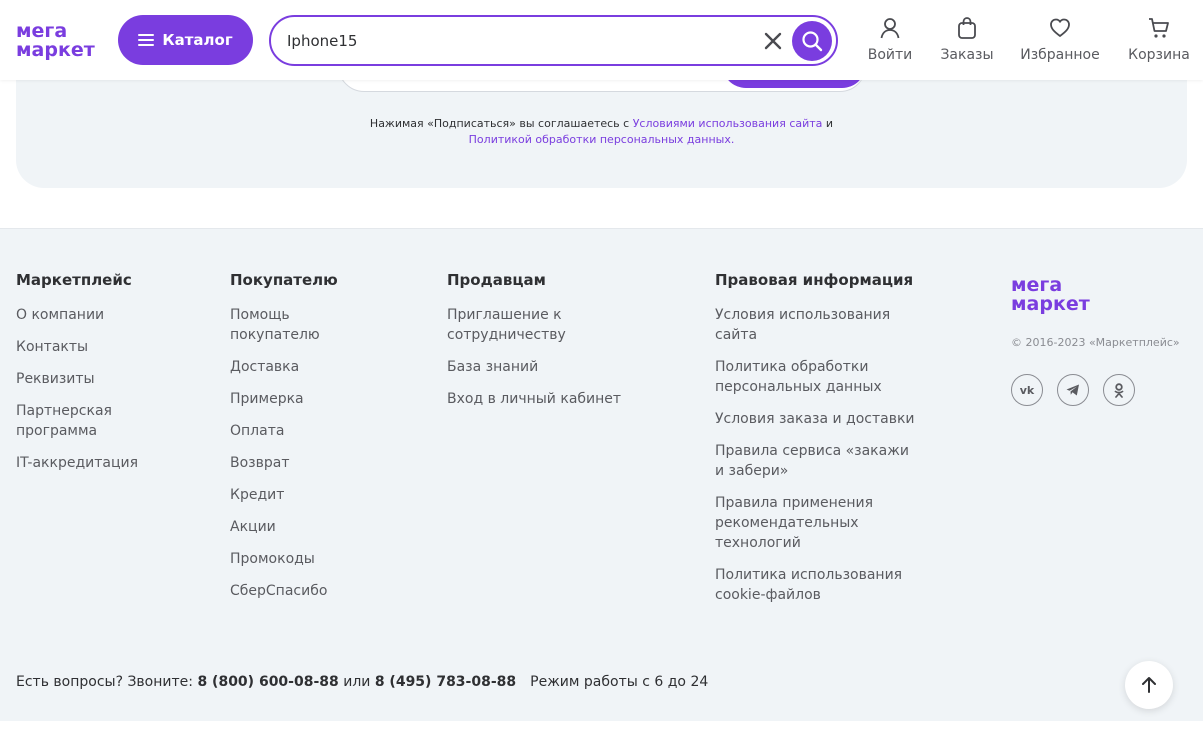  What do you see at coordinates (828, 123) in the screenshot?
I see `consent-and: и` at bounding box center [828, 123].